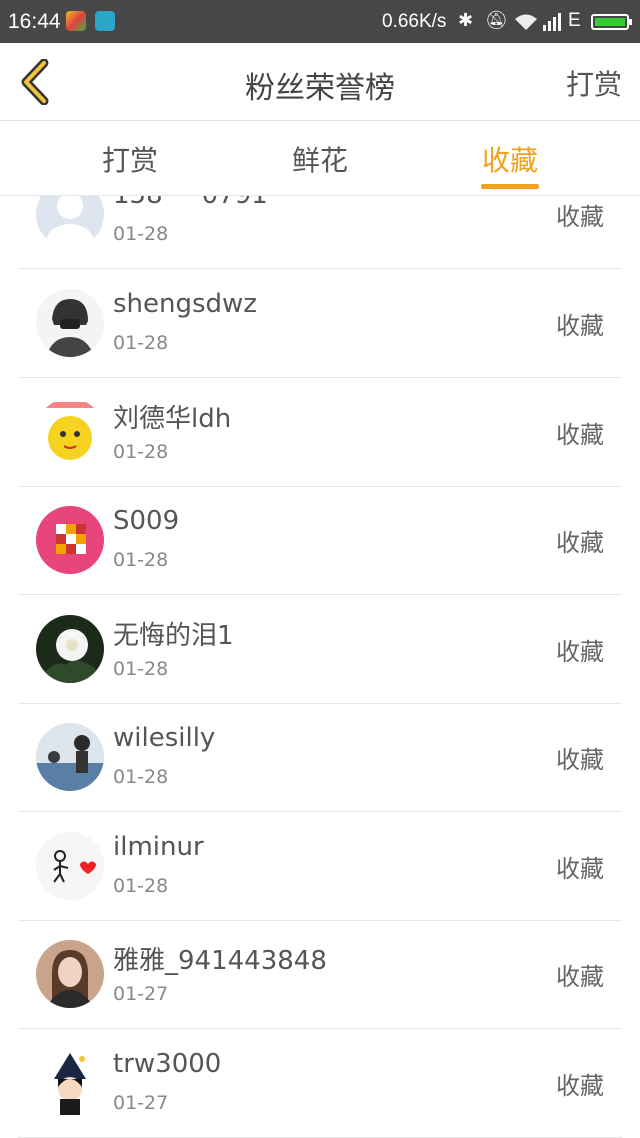  I want to click on user-name: shengsdwz, so click(185, 304).